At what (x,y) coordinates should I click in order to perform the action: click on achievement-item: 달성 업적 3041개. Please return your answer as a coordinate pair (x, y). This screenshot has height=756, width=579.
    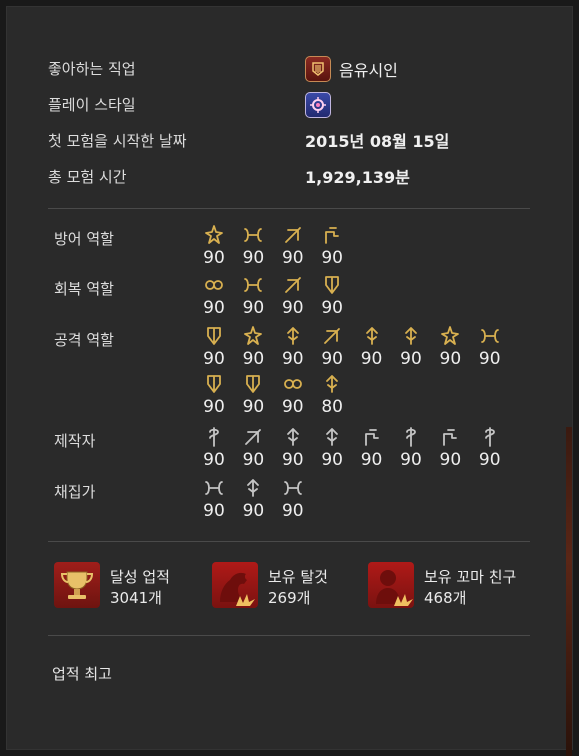
    Looking at the image, I should click on (112, 585).